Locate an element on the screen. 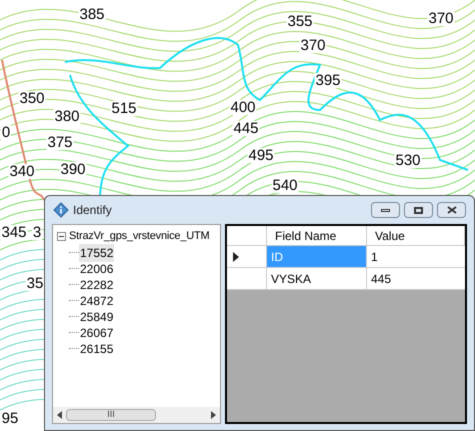 This screenshot has width=475, height=431. tree-item: 22006 is located at coordinates (96, 269).